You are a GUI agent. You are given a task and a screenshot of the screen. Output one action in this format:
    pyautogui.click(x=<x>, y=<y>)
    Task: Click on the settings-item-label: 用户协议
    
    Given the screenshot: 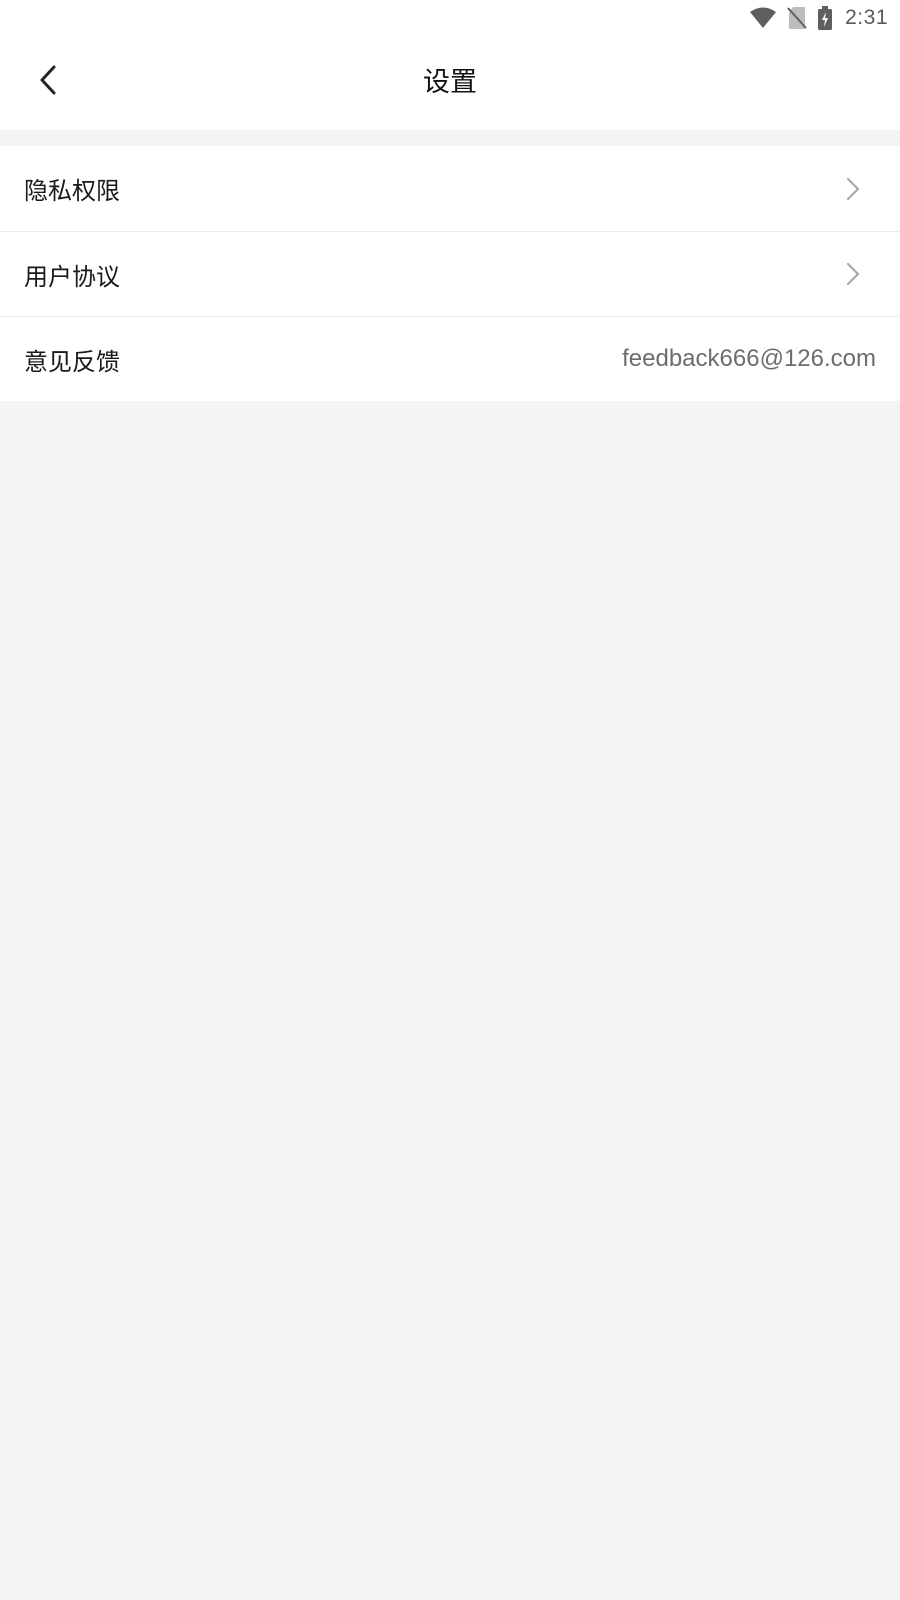 What is the action you would take?
    pyautogui.click(x=72, y=276)
    